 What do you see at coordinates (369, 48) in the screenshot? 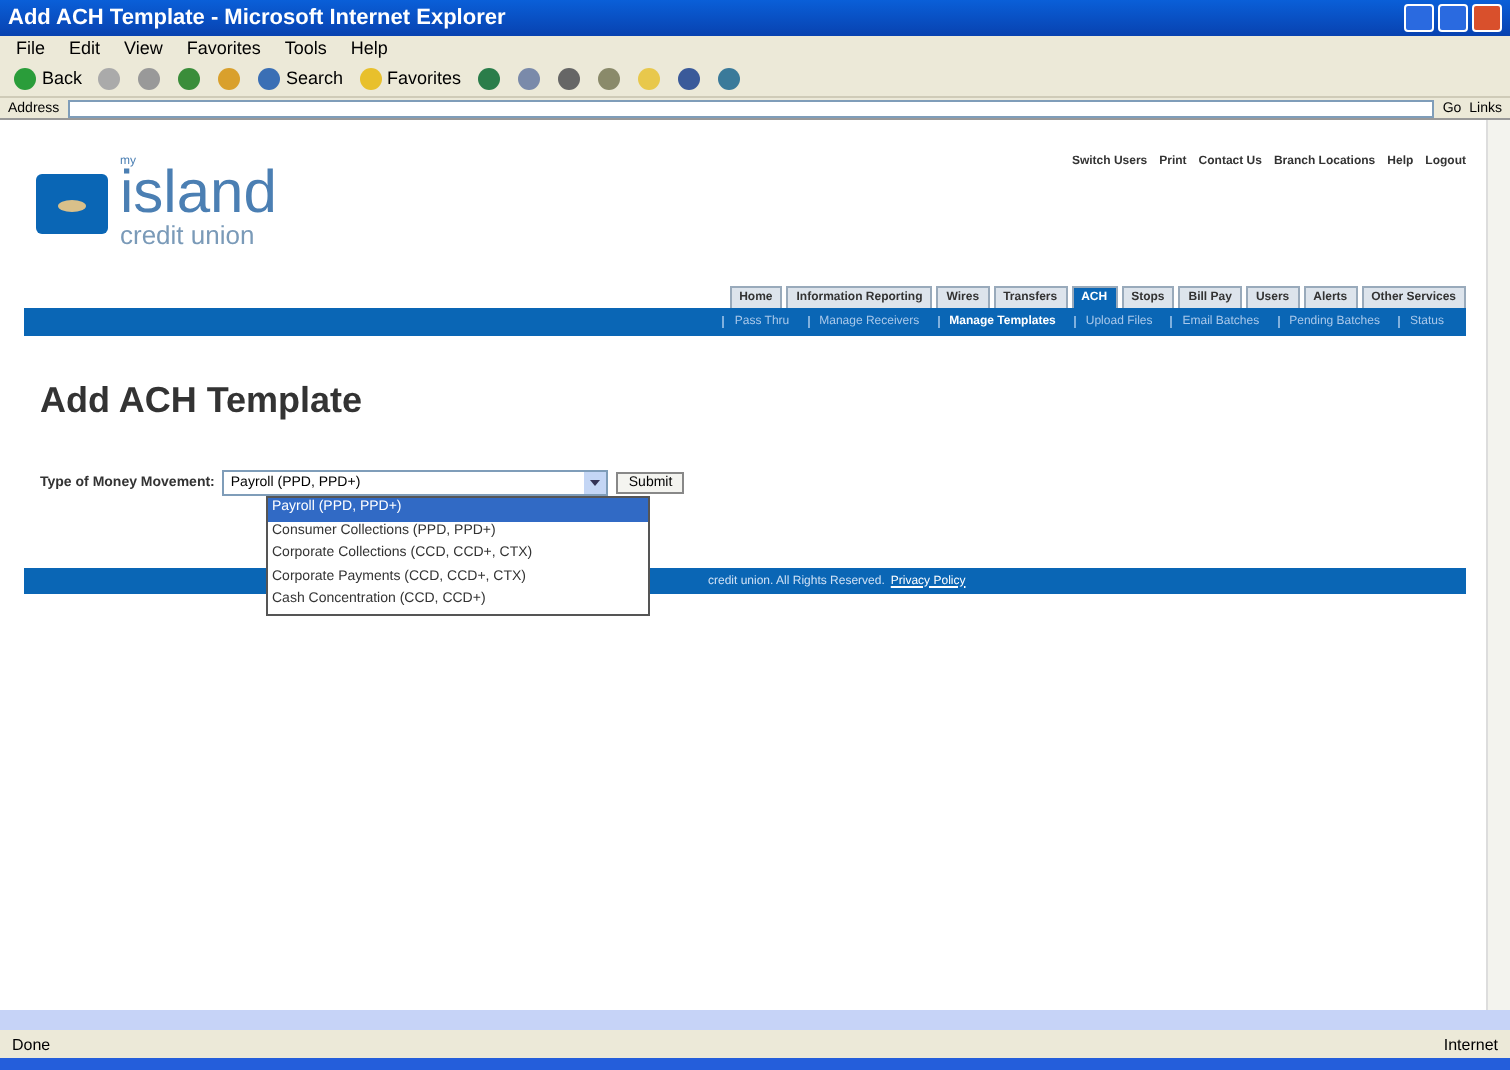
I see `menu-item: Help` at bounding box center [369, 48].